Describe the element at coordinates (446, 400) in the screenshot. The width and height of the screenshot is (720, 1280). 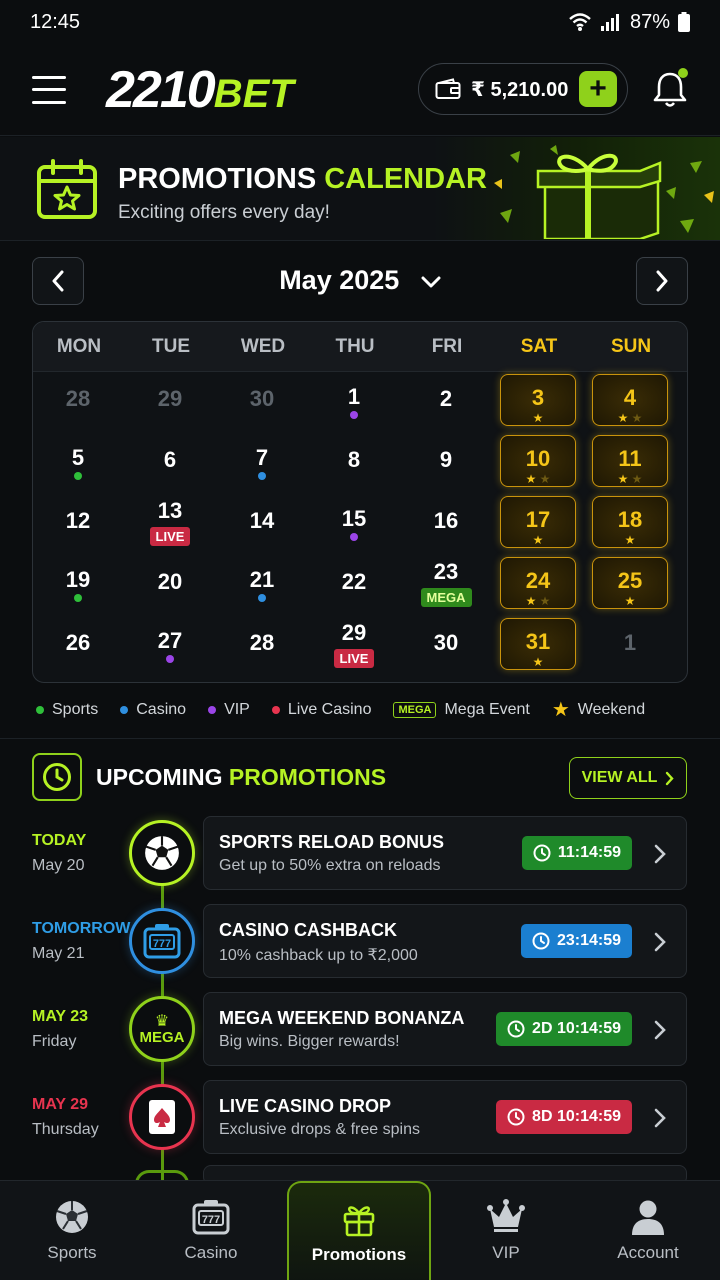
I see `calendar-day: 2` at that location.